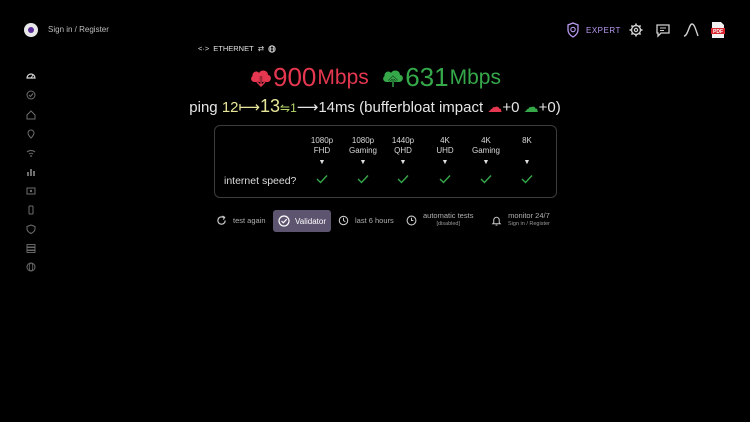  Describe the element at coordinates (393, 78) in the screenshot. I see `upload-cloud-icon` at that location.